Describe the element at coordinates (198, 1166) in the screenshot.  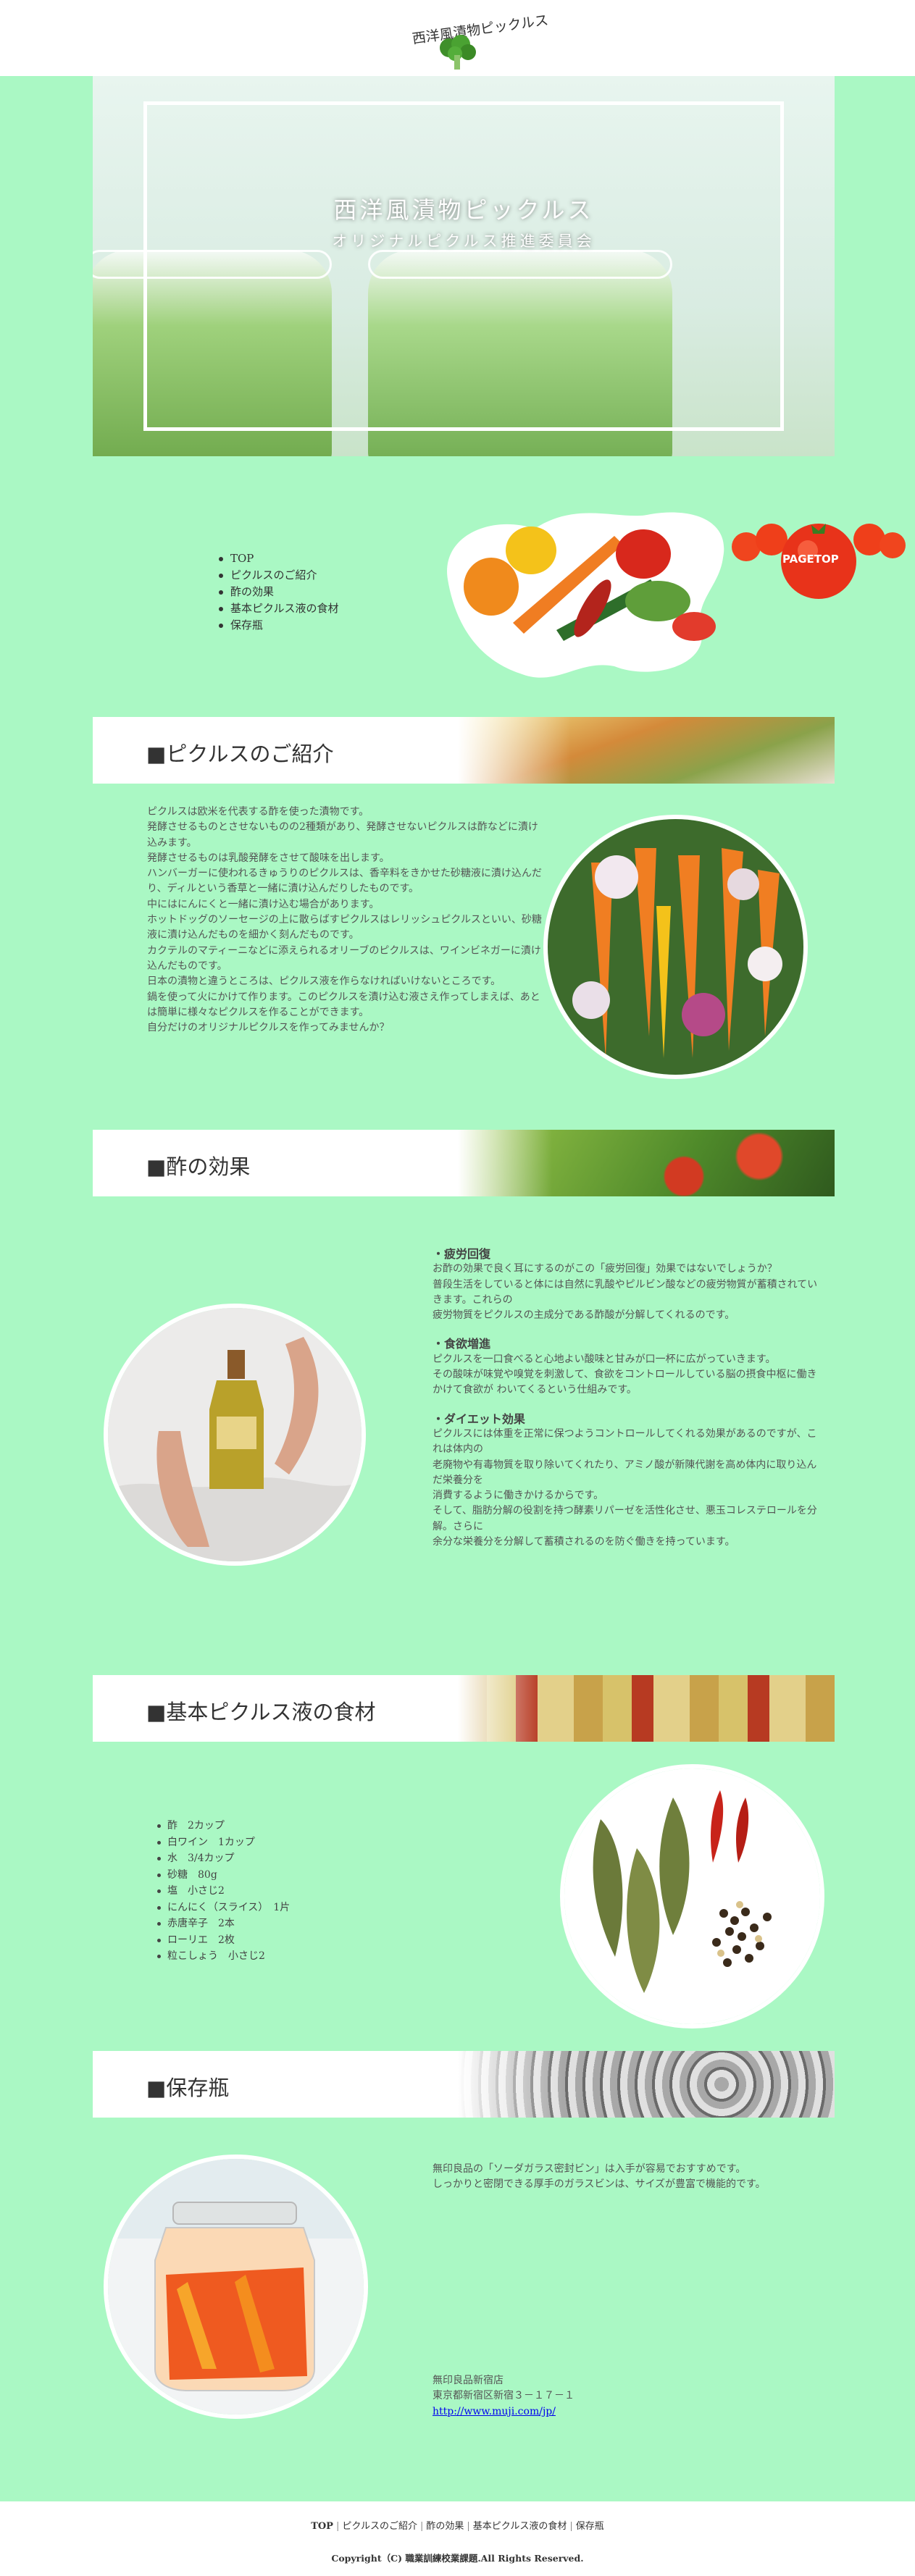
I see `section-title-vinegar: ■酢の効果` at that location.